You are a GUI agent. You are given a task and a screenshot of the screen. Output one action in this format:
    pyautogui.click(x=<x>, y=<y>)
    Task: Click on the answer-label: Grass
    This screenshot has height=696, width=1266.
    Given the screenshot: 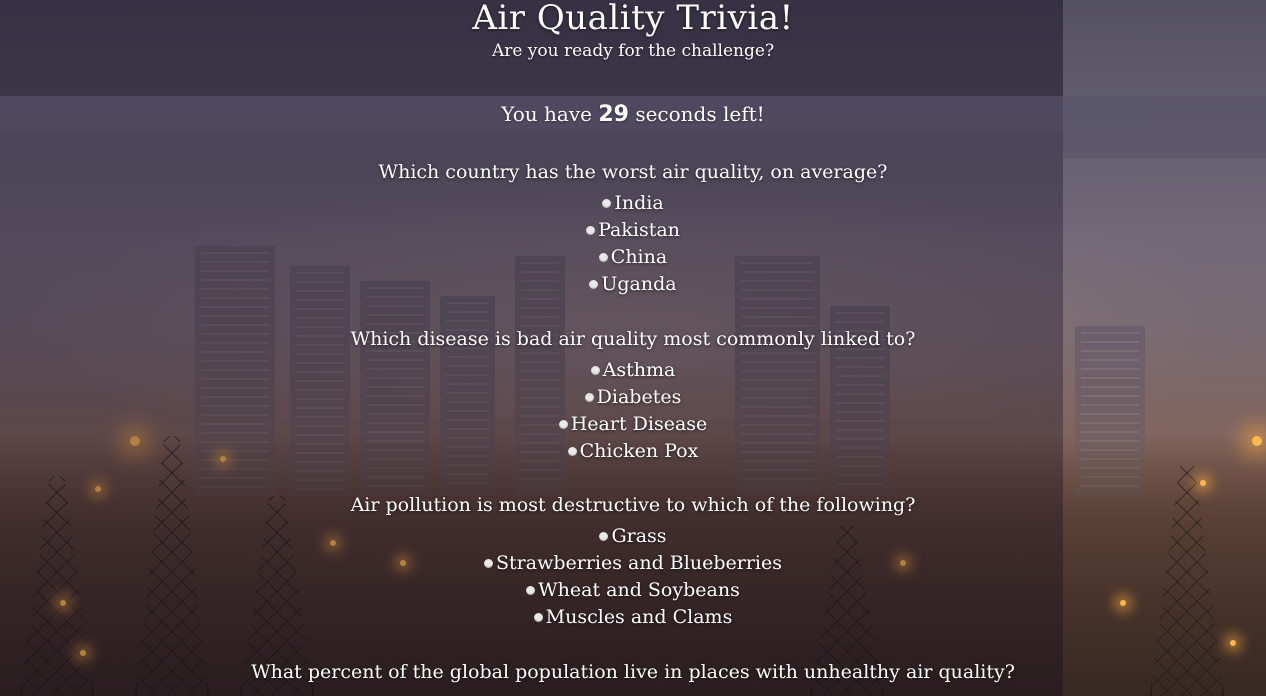 What is the action you would take?
    pyautogui.click(x=639, y=536)
    